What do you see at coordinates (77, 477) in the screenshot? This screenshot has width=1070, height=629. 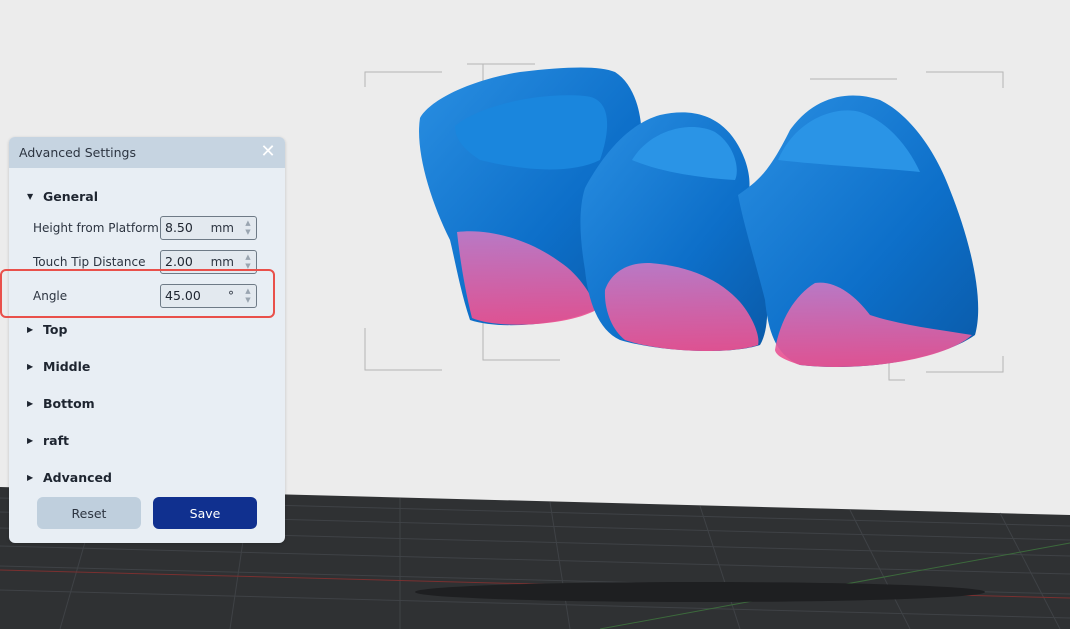 I see `section-label: Advanced` at bounding box center [77, 477].